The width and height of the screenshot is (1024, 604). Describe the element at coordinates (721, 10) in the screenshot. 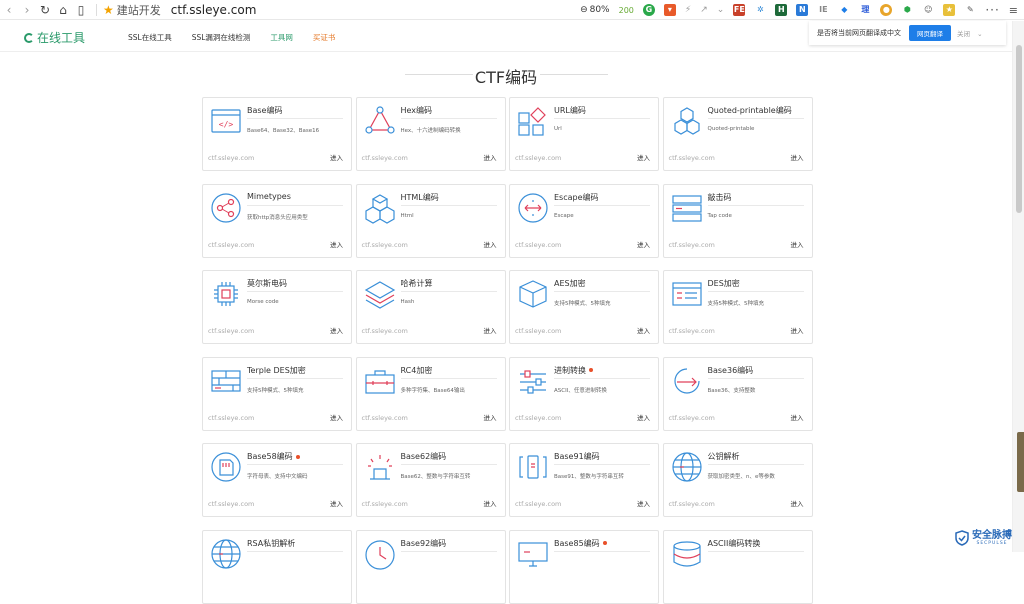

I see `chevron-down-icon: ⌄` at that location.